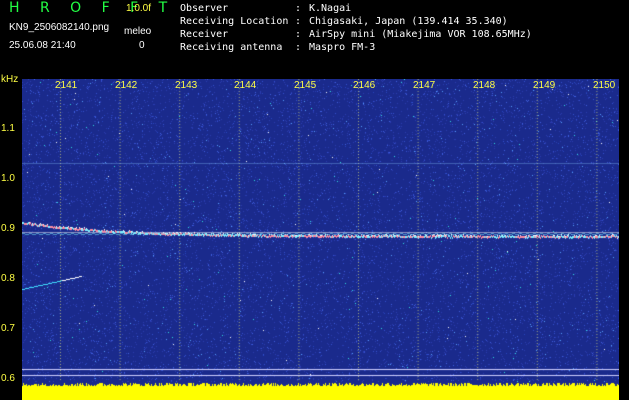 The image size is (629, 400). What do you see at coordinates (186, 85) in the screenshot?
I see `x-tick-label: 2143` at bounding box center [186, 85].